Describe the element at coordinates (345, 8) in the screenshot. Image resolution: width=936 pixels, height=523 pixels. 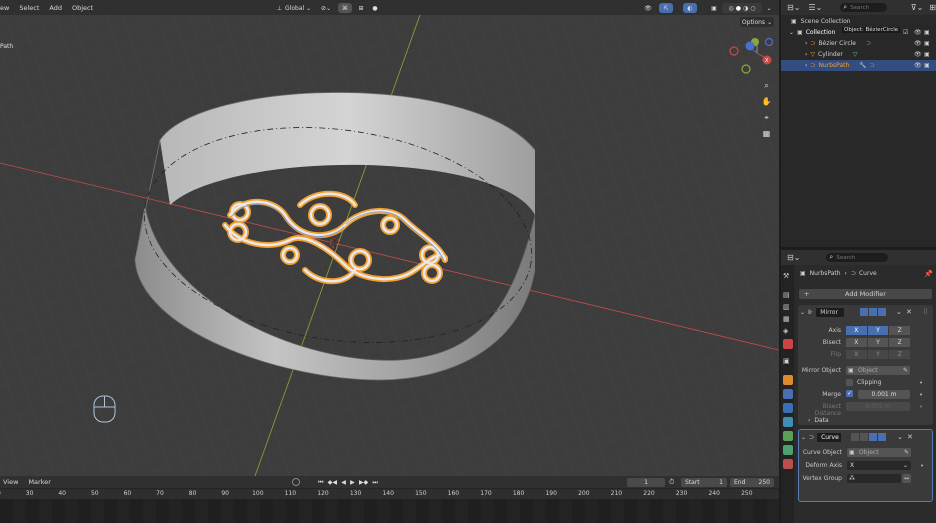
I see `snap-toggle-icon: ⌘` at that location.